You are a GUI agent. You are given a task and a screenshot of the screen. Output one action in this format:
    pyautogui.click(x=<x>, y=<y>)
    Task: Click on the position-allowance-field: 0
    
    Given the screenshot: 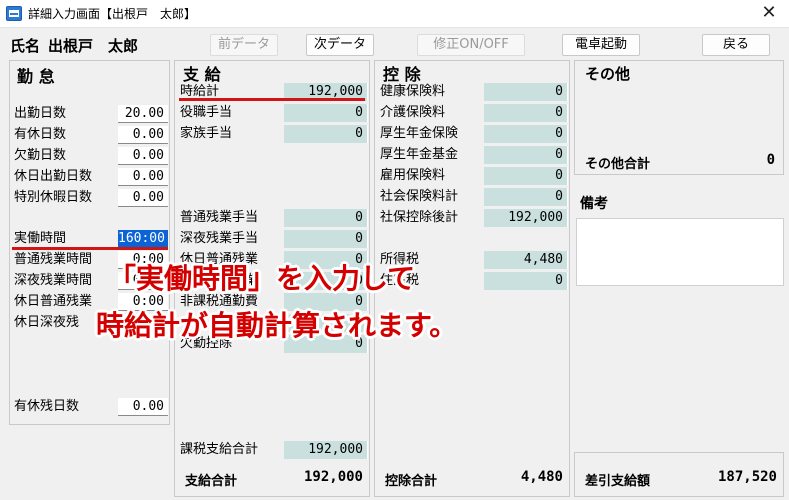 What is the action you would take?
    pyautogui.click(x=326, y=113)
    